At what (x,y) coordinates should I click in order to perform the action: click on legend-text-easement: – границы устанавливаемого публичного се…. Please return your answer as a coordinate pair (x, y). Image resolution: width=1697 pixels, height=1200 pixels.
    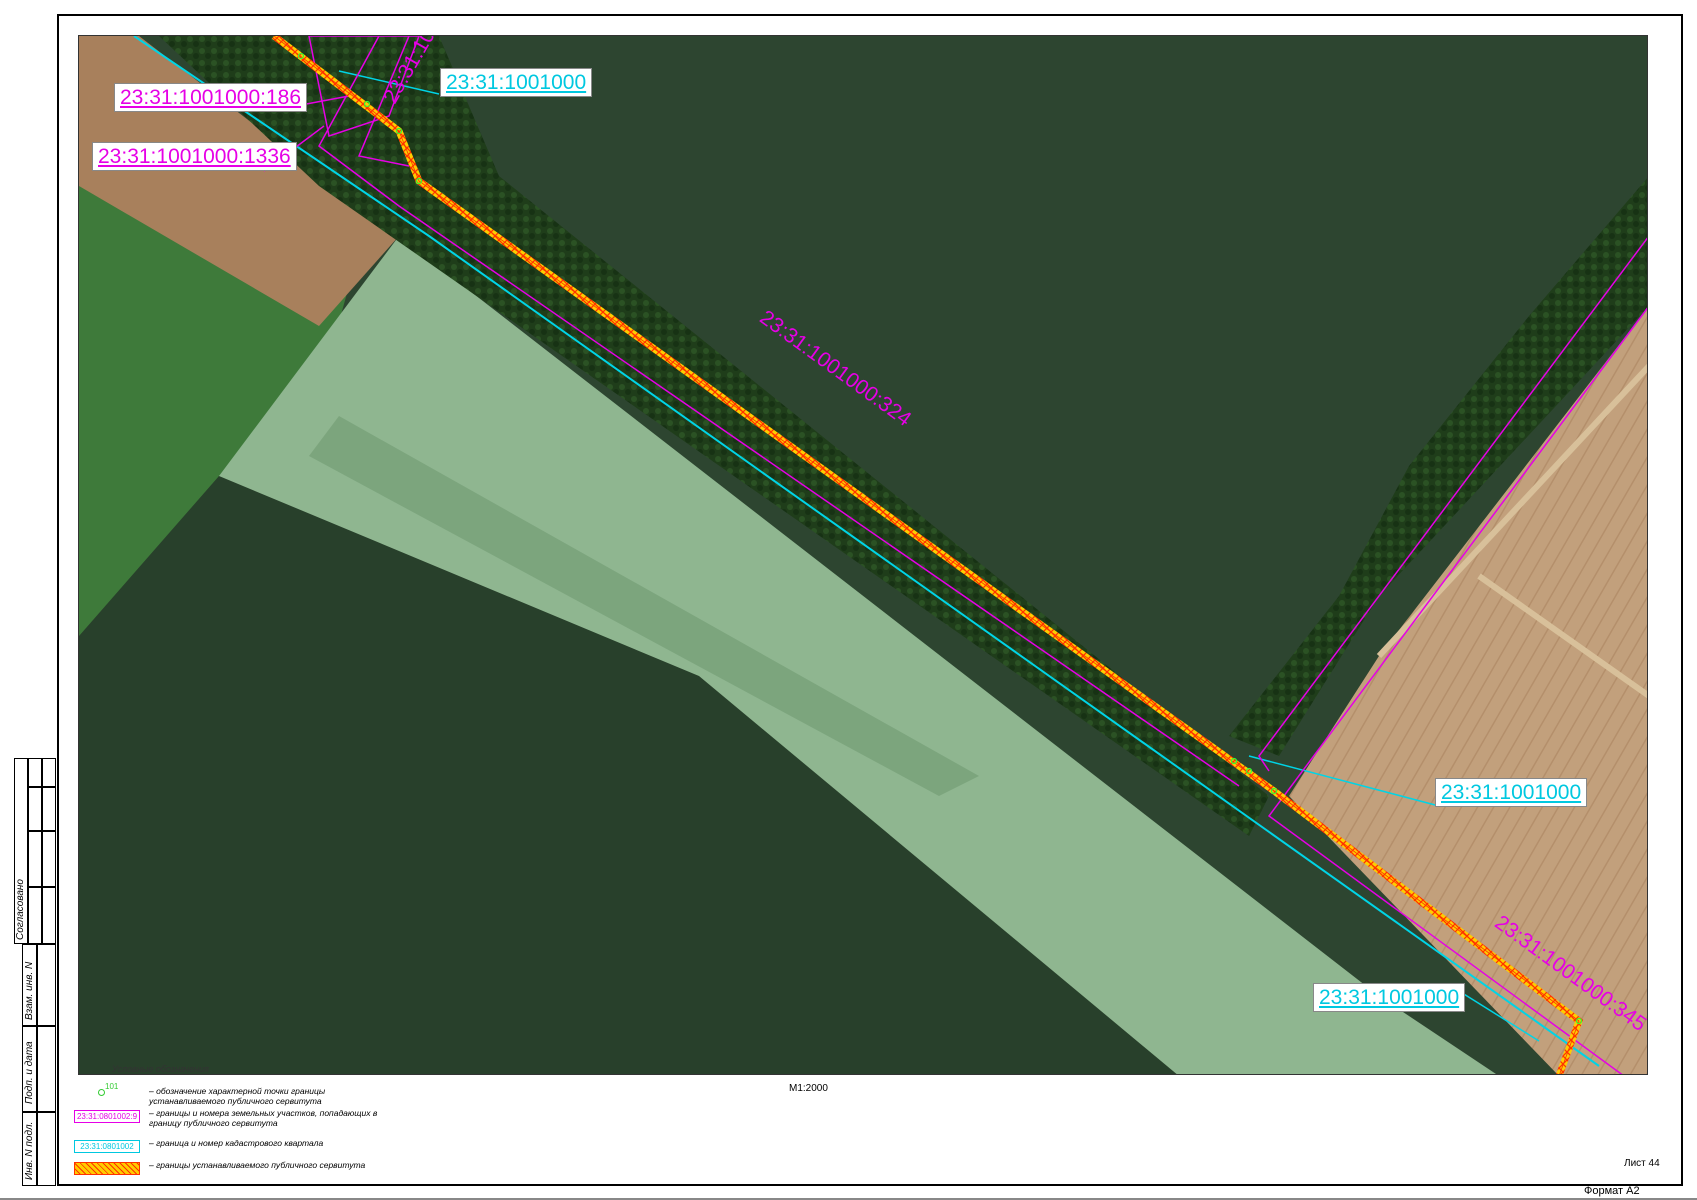
    Looking at the image, I should click on (257, 1165).